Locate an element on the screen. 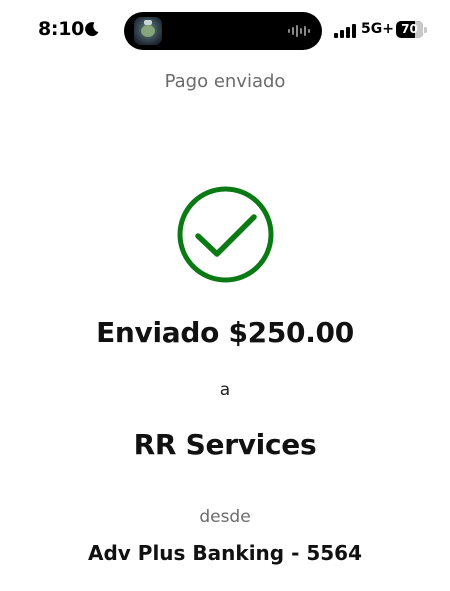 Image resolution: width=450 pixels, height=591 pixels. battery-body: 70 is located at coordinates (409, 29).